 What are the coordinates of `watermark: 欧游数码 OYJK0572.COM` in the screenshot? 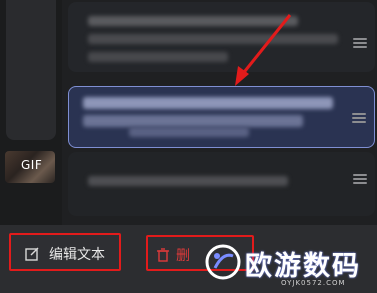 It's located at (287, 264).